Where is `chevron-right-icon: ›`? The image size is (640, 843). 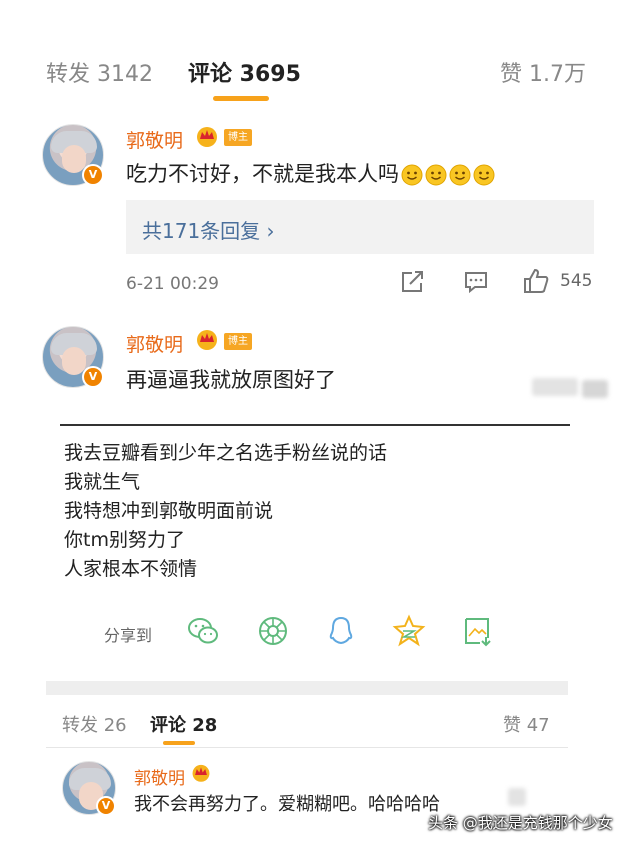 chevron-right-icon: › is located at coordinates (270, 231).